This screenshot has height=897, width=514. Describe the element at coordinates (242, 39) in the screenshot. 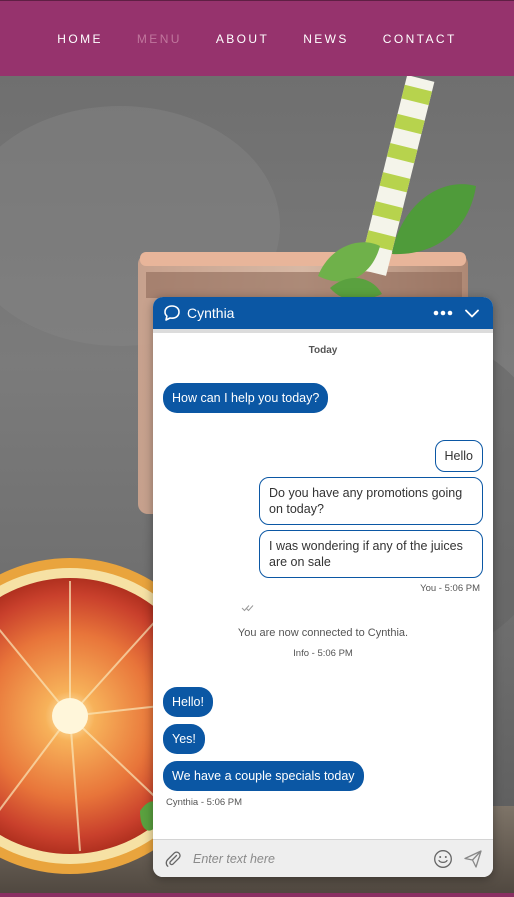

I see `nav-about: ABOUT` at that location.